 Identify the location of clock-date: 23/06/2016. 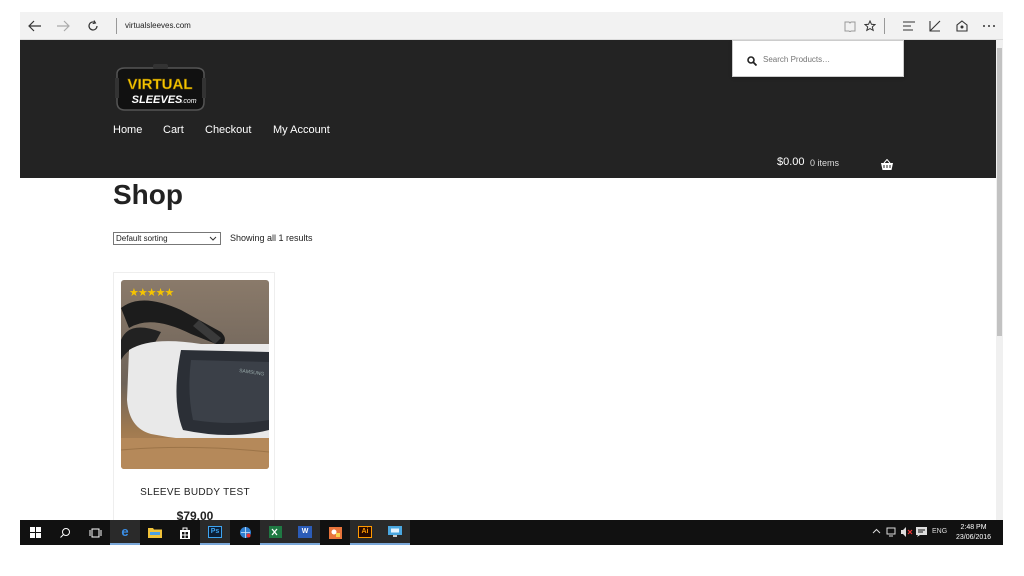
(974, 537).